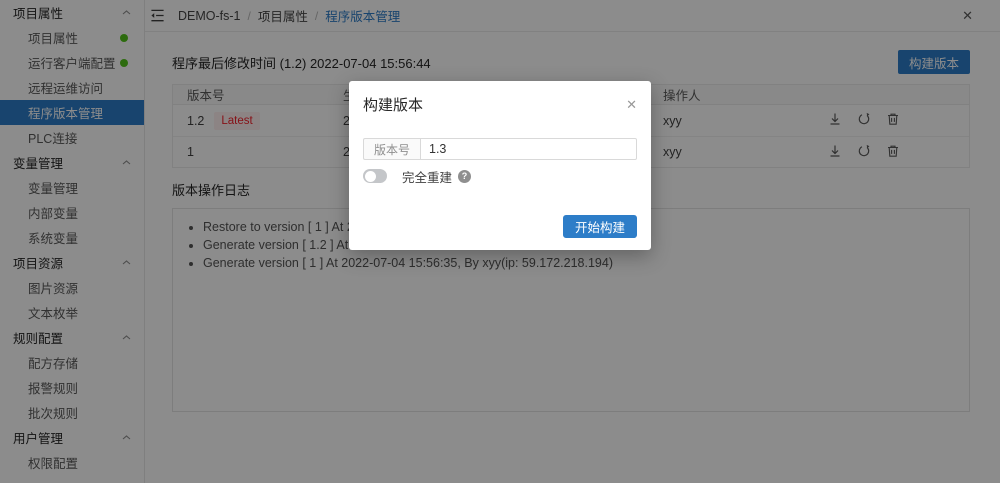 This screenshot has width=1000, height=483. What do you see at coordinates (465, 176) in the screenshot?
I see `help-icon: ?` at bounding box center [465, 176].